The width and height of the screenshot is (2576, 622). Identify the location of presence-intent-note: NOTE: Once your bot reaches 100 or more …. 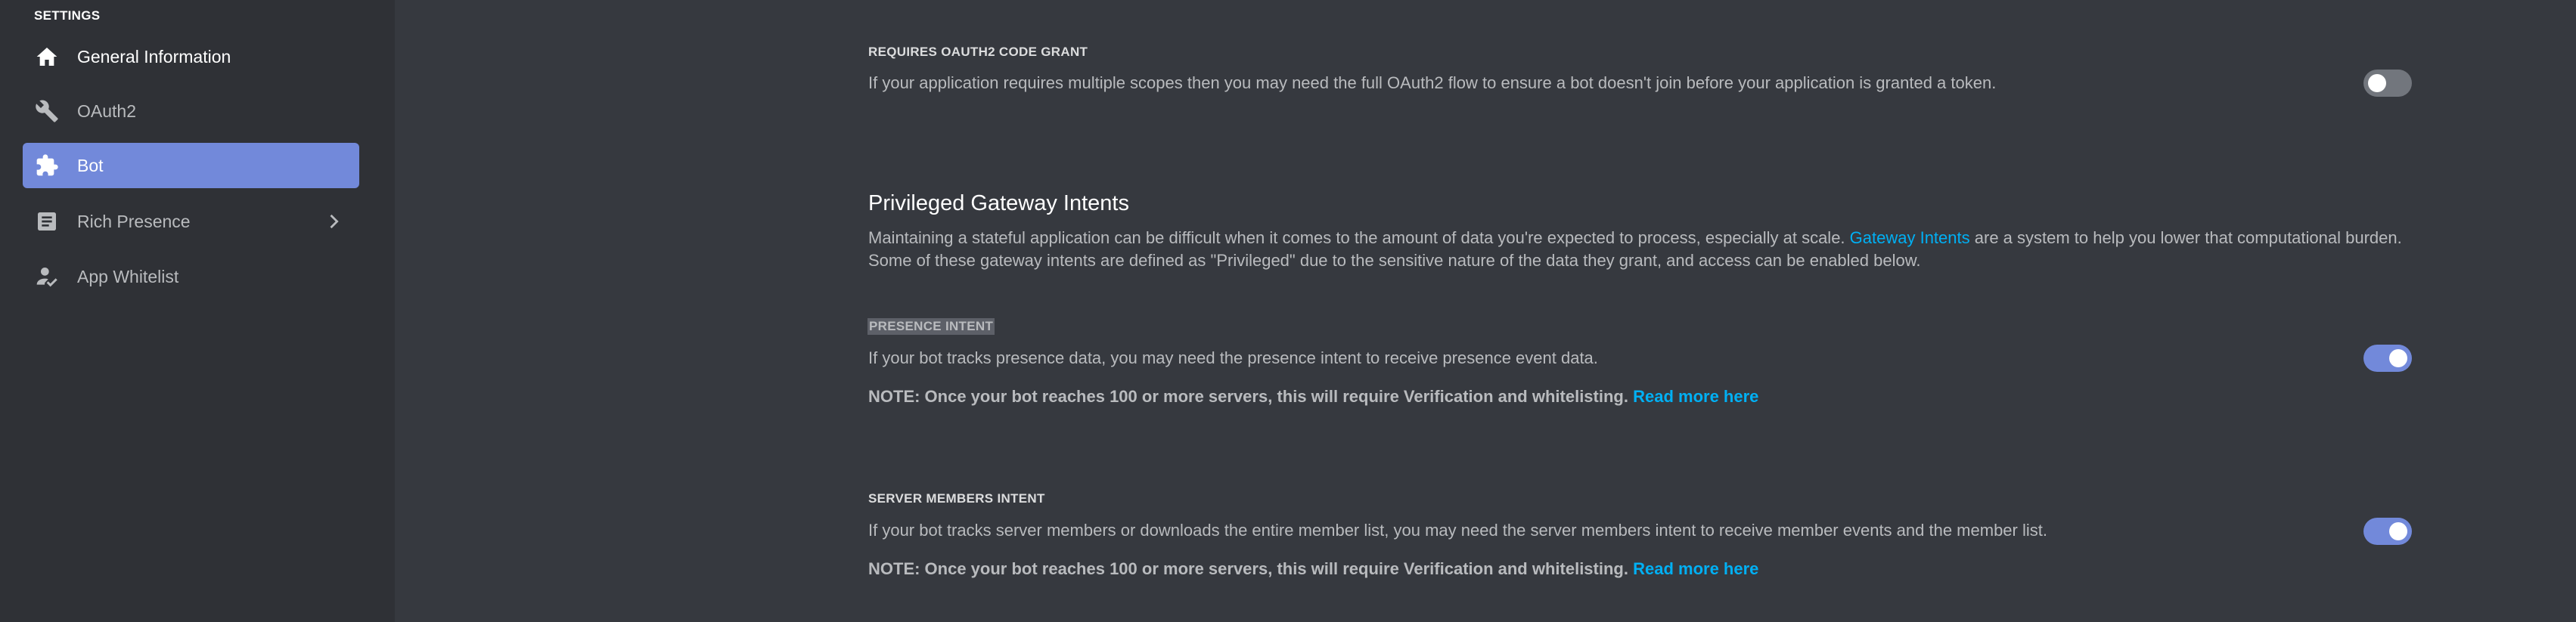
(1313, 396).